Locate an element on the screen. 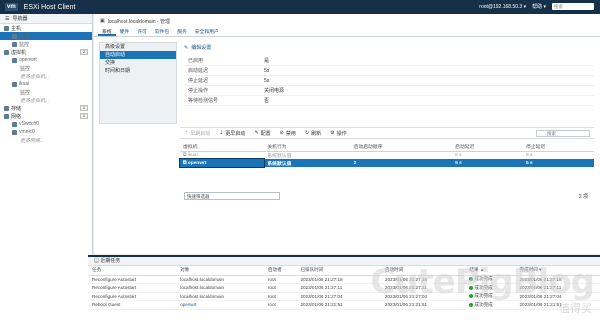  table-cell: 2023/01/06 21:21:51 is located at coordinates (557, 305).